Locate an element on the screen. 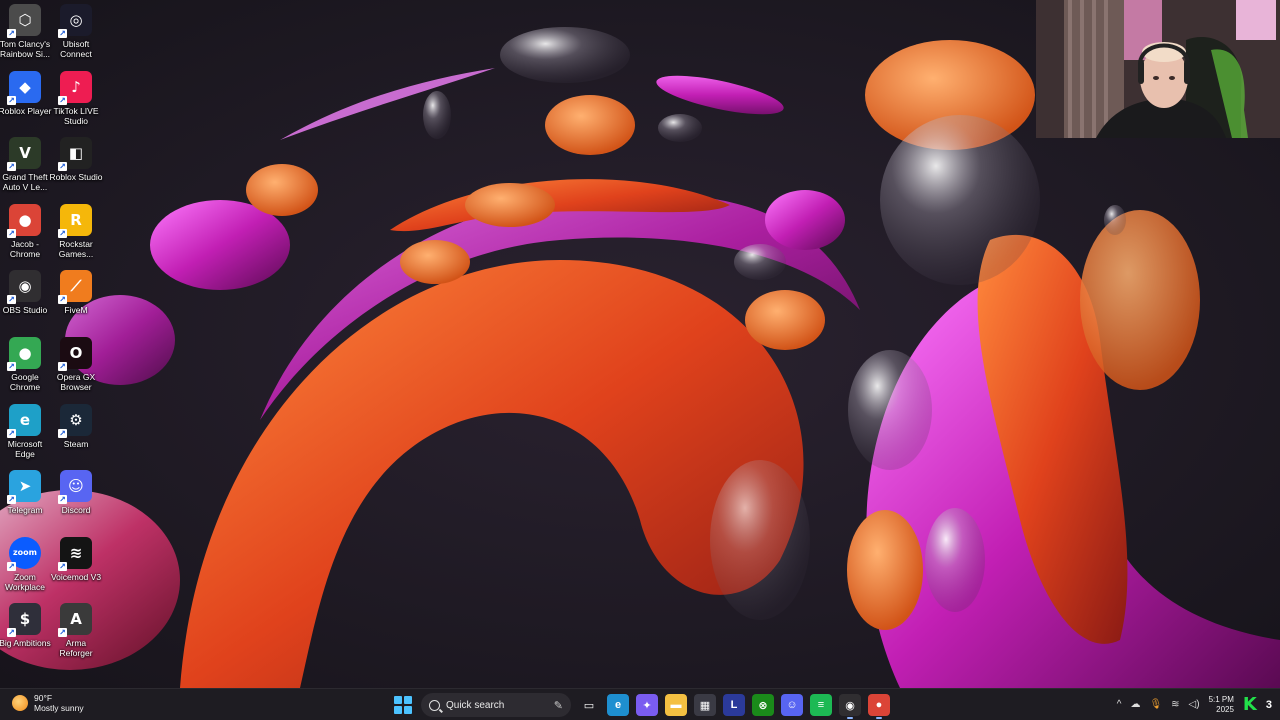  clock-date: 2025 is located at coordinates (1225, 709).